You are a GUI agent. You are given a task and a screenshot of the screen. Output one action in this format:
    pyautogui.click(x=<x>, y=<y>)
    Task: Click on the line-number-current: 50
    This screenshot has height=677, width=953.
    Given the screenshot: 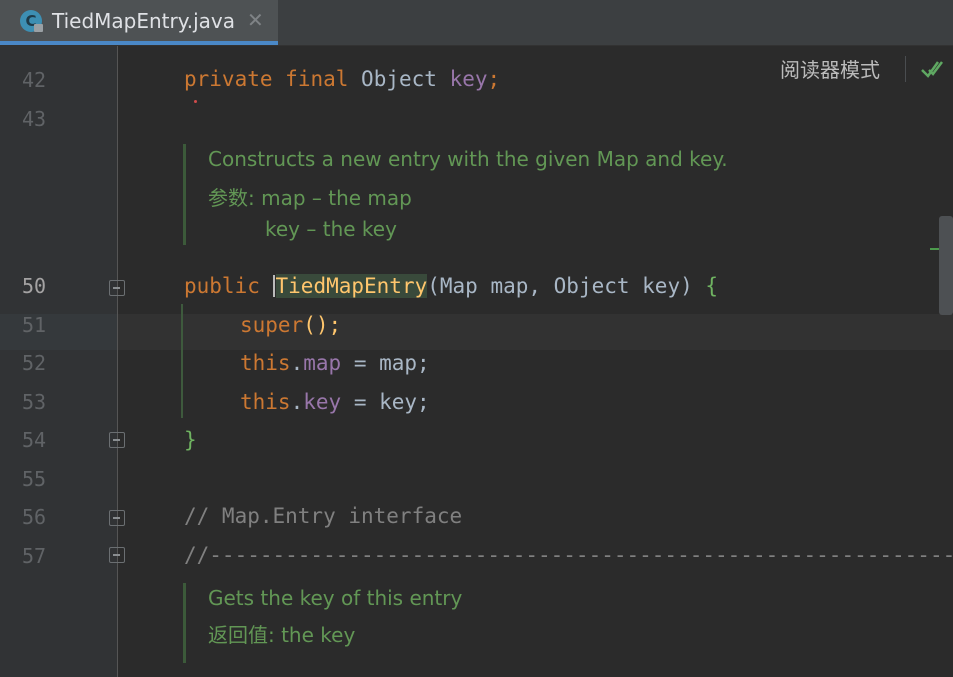 What is the action you would take?
    pyautogui.click(x=34, y=286)
    